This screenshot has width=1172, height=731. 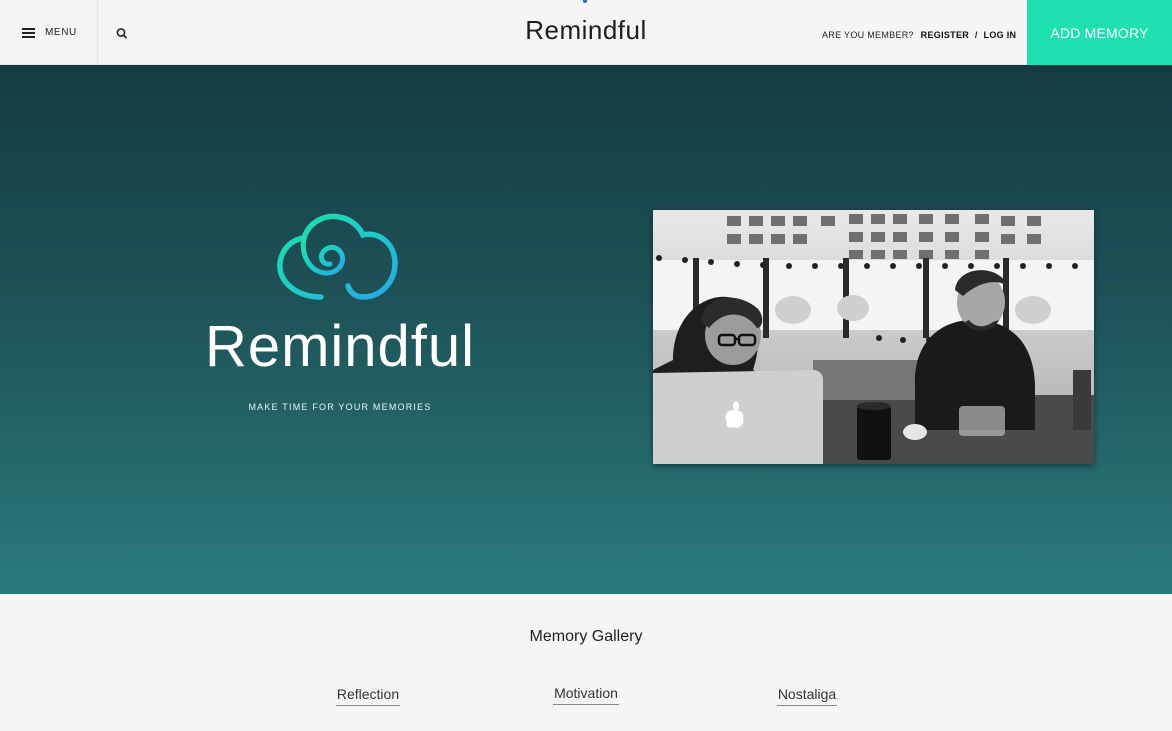 I want to click on hero-title: Remindful, so click(x=340, y=346).